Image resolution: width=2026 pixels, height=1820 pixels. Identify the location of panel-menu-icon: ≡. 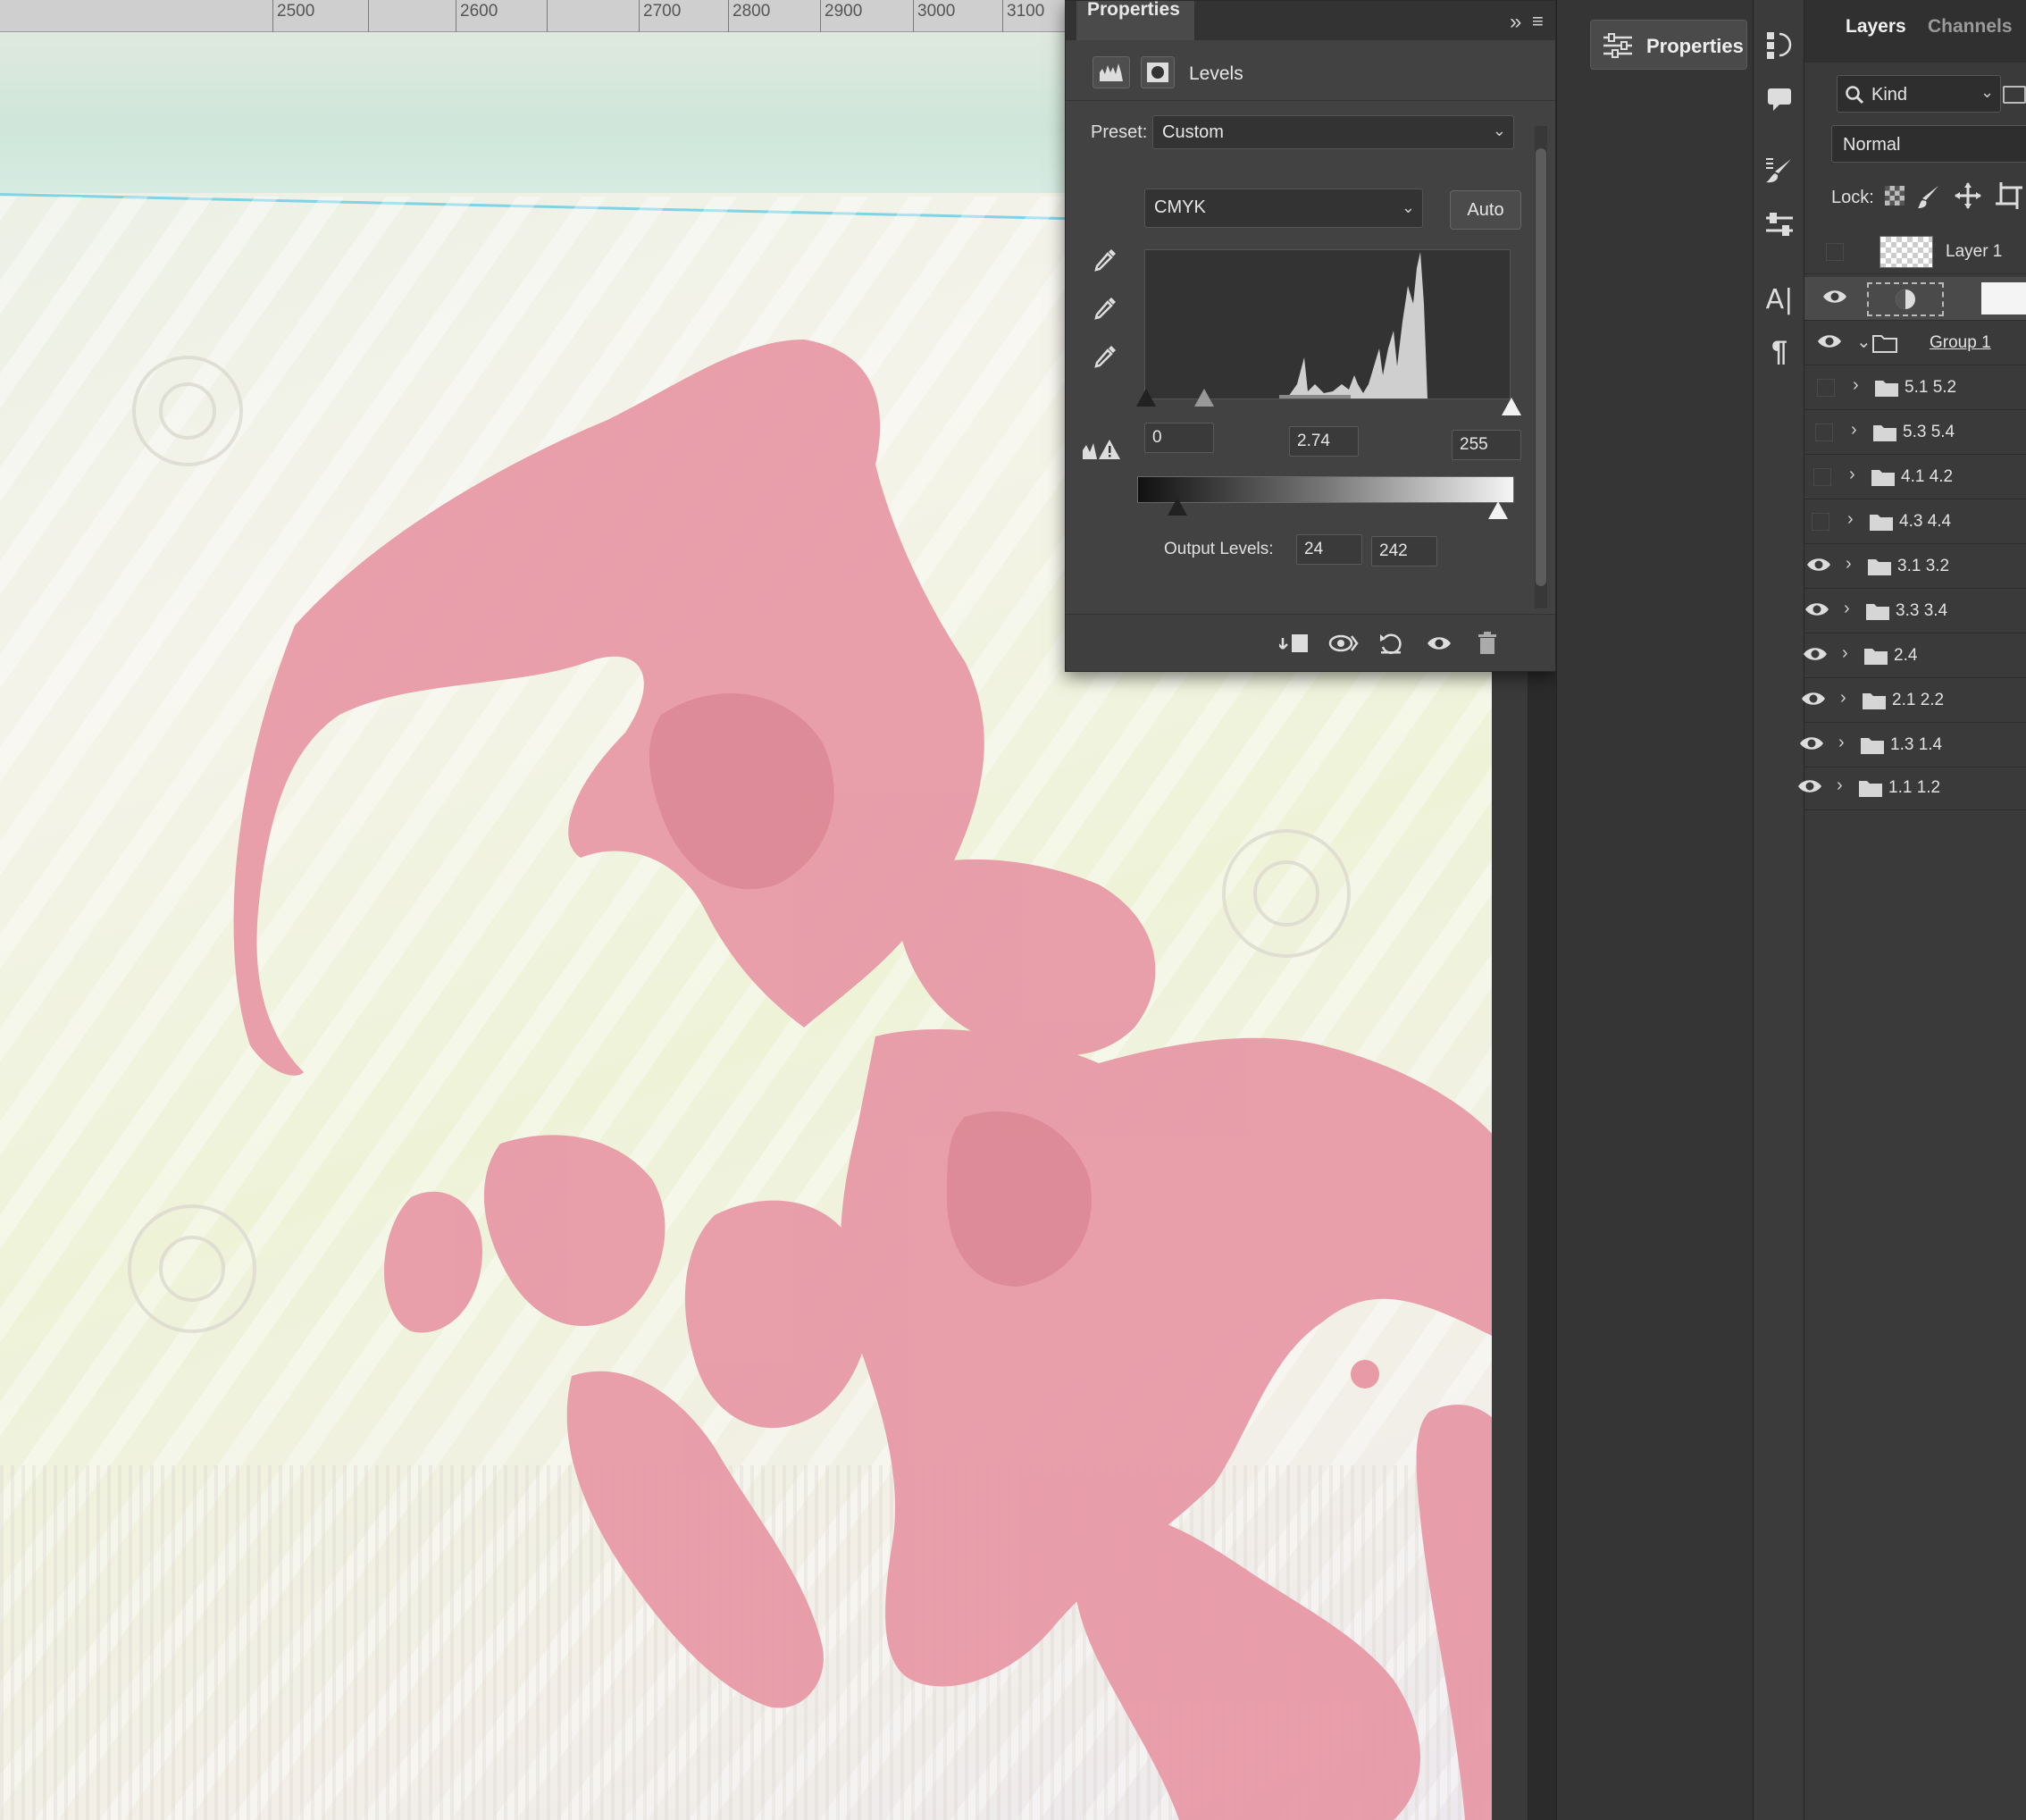
(1538, 21).